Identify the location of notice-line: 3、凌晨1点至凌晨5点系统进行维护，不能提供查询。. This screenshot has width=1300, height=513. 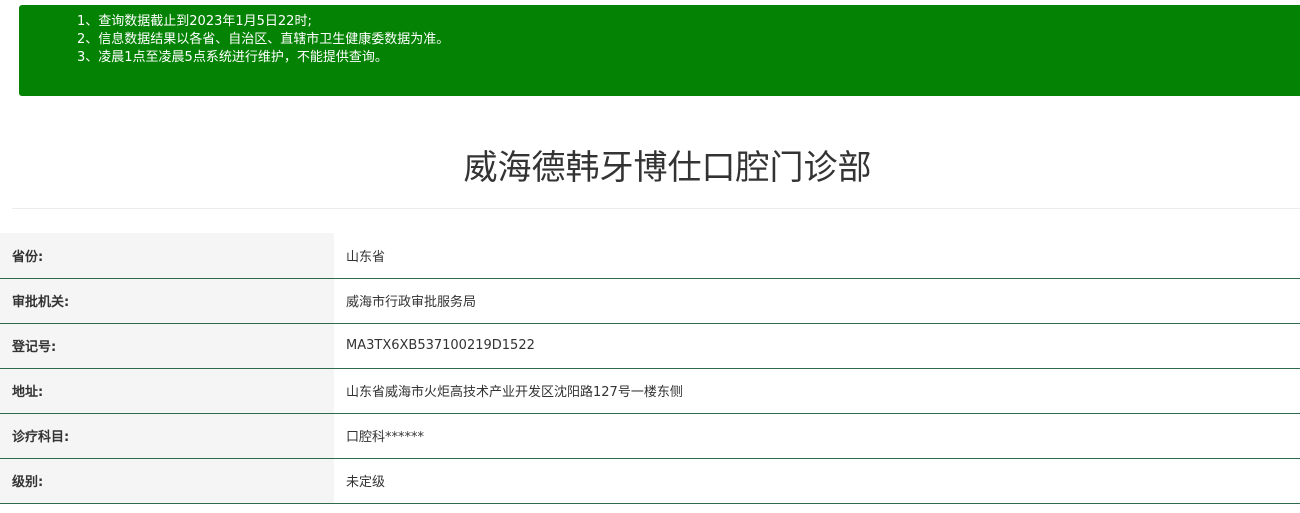
(232, 57).